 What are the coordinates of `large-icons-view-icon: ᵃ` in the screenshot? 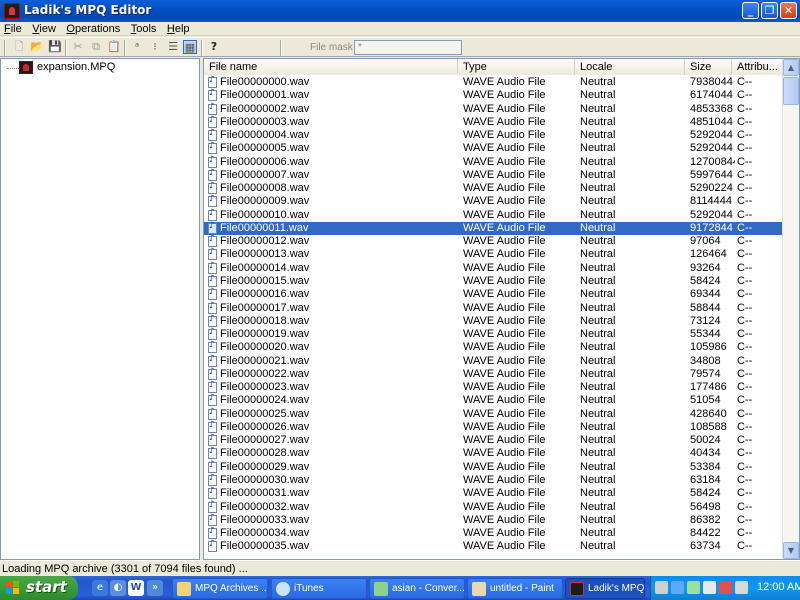 It's located at (137, 47).